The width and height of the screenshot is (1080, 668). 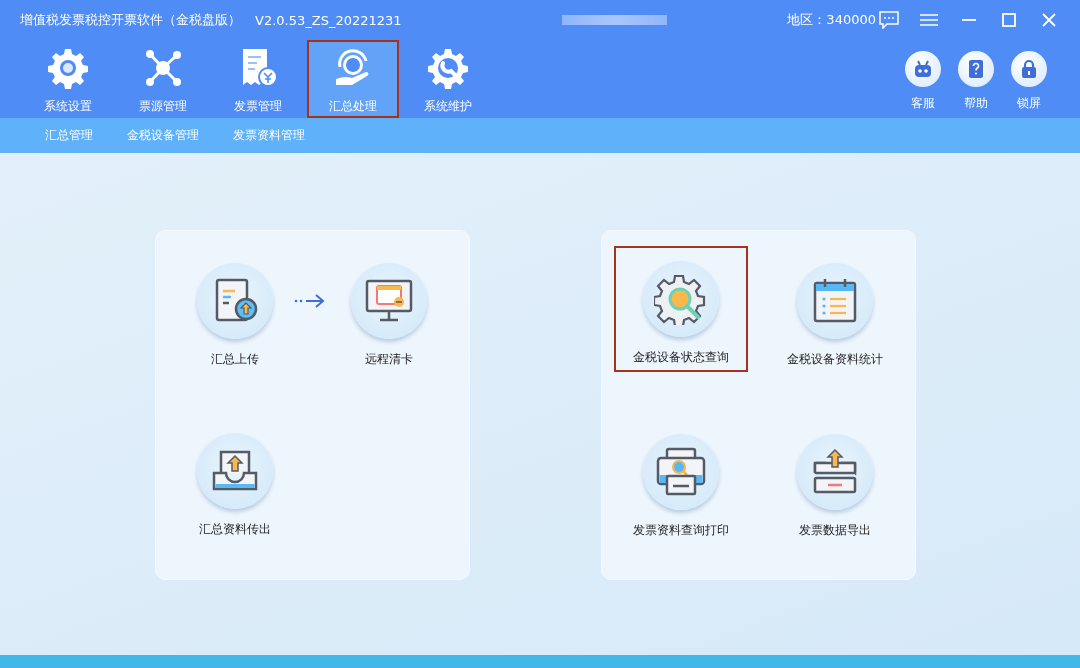 I want to click on lock-icon, so click(x=1029, y=69).